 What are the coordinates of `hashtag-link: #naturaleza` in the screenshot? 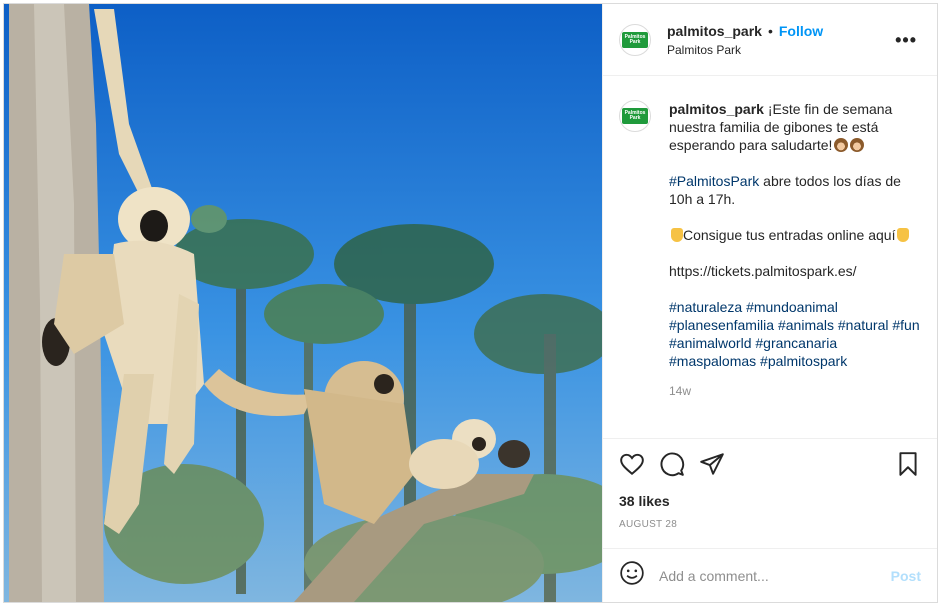 It's located at (705, 307).